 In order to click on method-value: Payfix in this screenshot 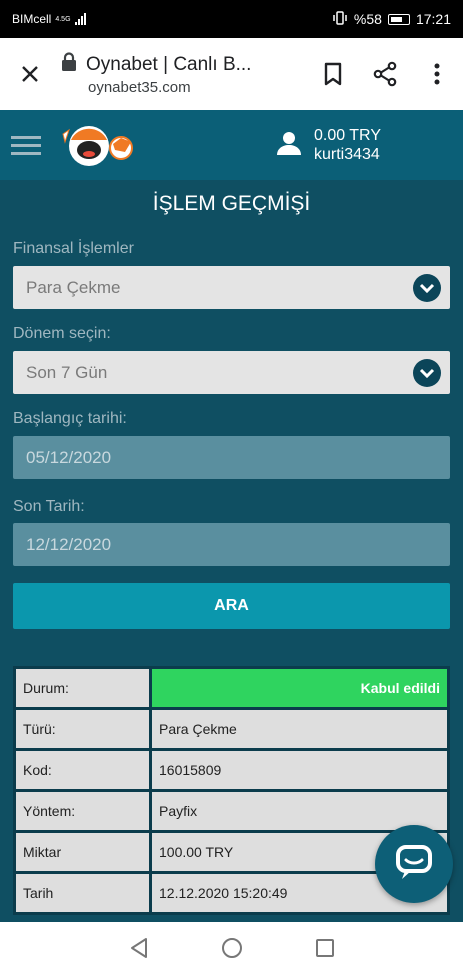, I will do `click(299, 811)`.